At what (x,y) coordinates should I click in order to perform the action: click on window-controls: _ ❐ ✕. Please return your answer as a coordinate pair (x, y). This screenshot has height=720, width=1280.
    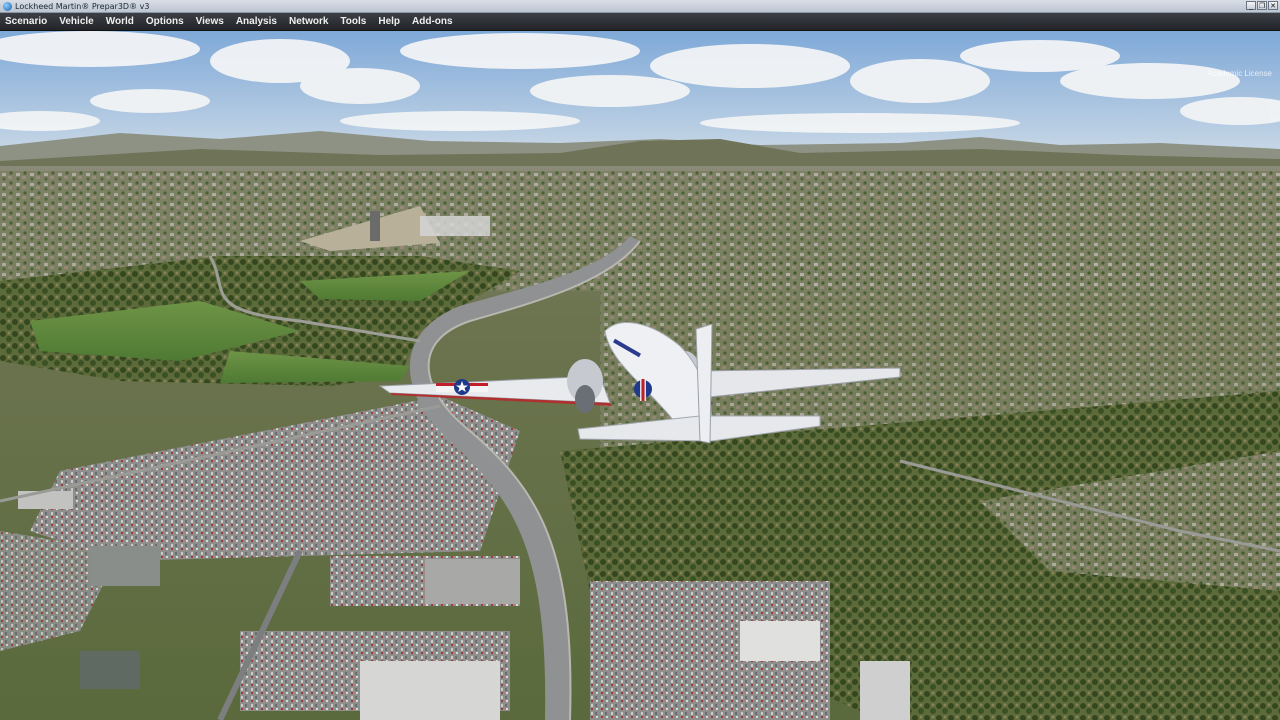
    Looking at the image, I should click on (1262, 5).